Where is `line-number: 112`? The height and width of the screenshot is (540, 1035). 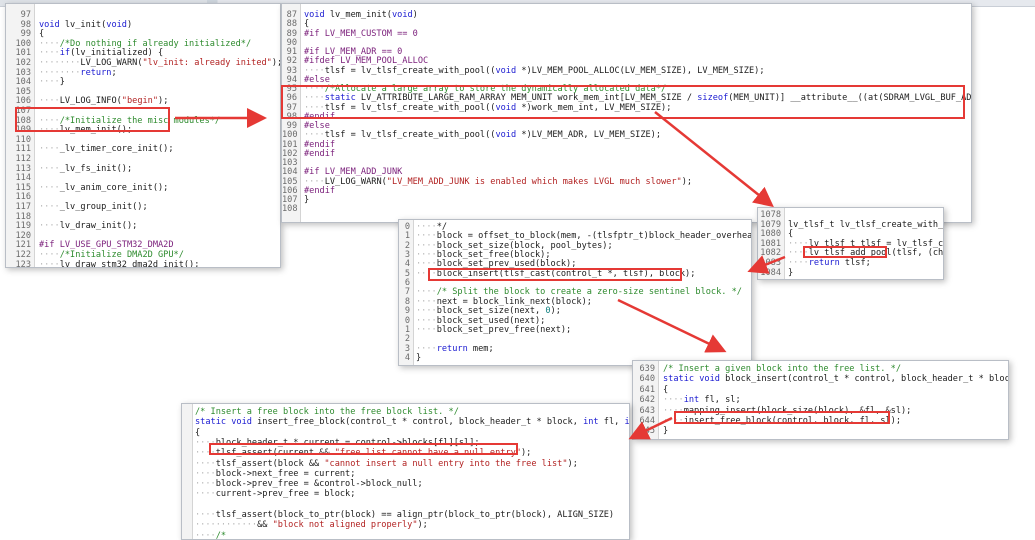 line-number: 112 is located at coordinates (23, 159).